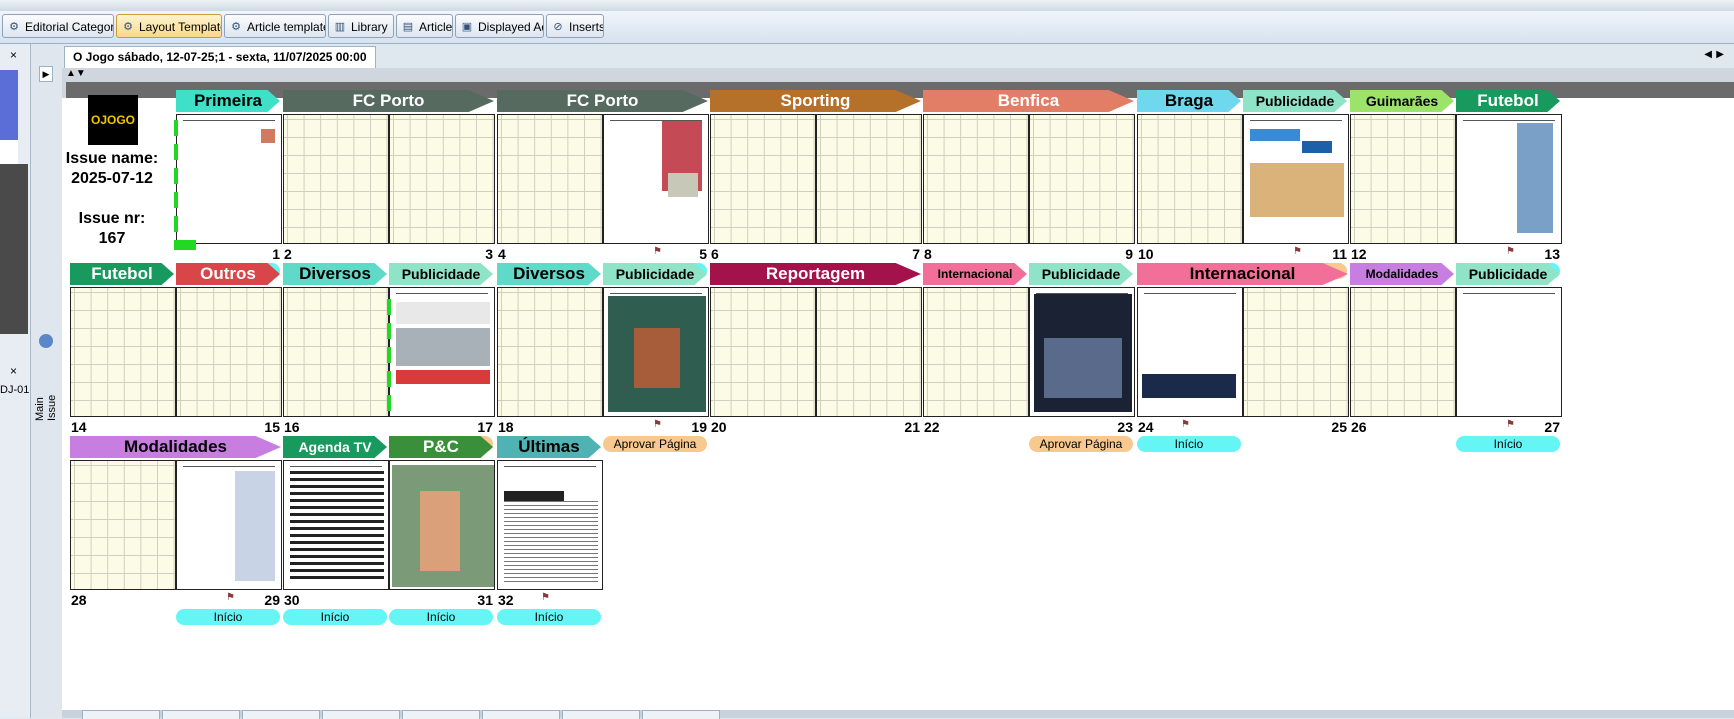 Image resolution: width=1734 pixels, height=719 pixels. I want to click on toolbar-button-1: ⚙ Layout Templates, so click(169, 26).